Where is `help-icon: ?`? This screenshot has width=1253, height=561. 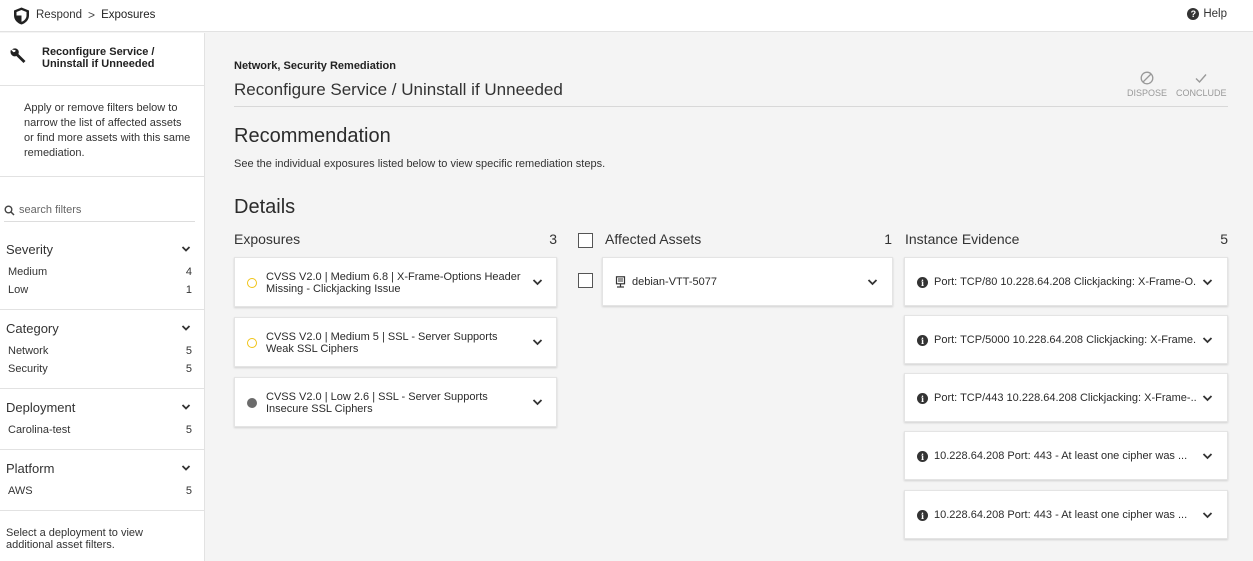
help-icon: ? is located at coordinates (1193, 14).